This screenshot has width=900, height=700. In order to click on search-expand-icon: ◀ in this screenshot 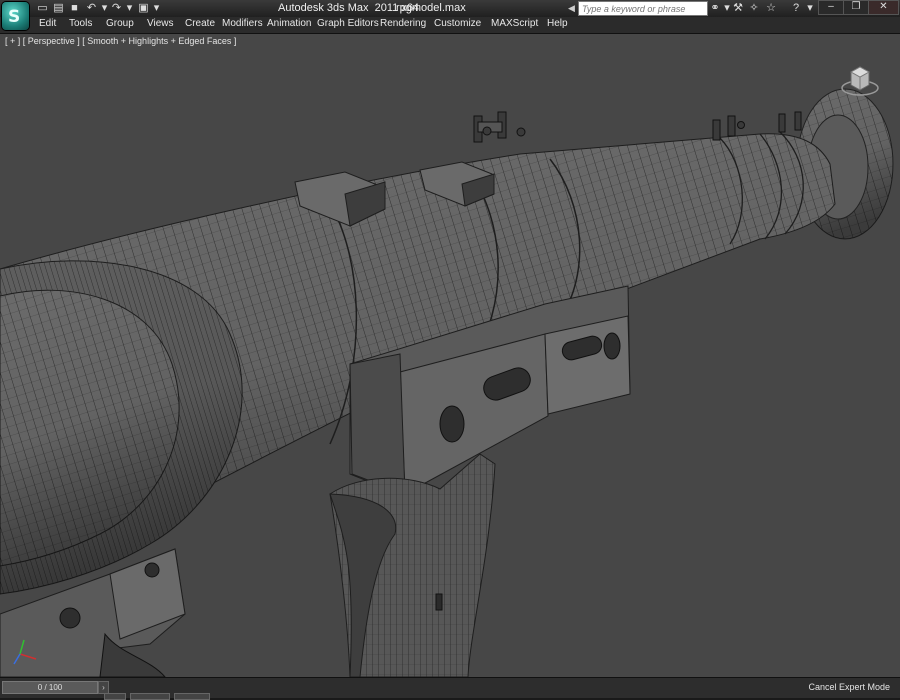, I will do `click(572, 8)`.